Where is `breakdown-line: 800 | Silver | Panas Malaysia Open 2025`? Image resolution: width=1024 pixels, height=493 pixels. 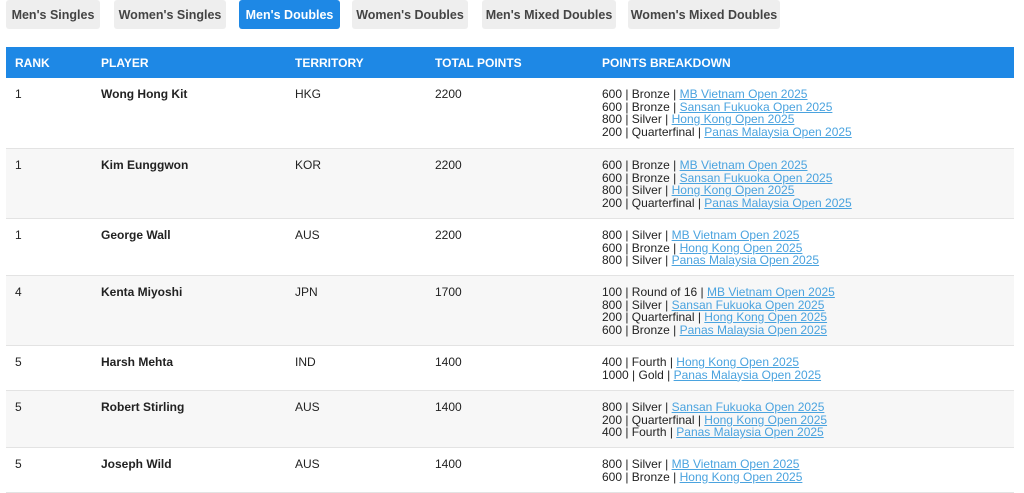 breakdown-line: 800 | Silver | Panas Malaysia Open 2025 is located at coordinates (710, 260).